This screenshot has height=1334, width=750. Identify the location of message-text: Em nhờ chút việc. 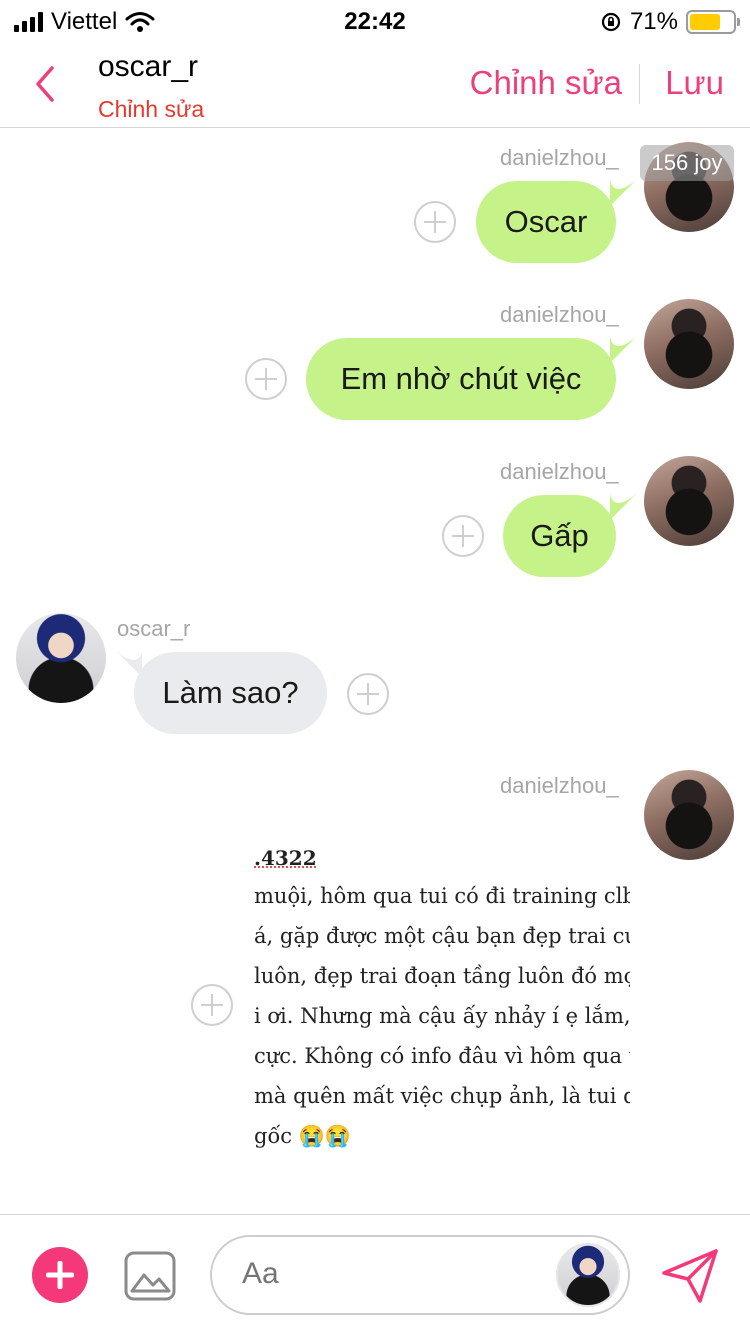
(461, 378).